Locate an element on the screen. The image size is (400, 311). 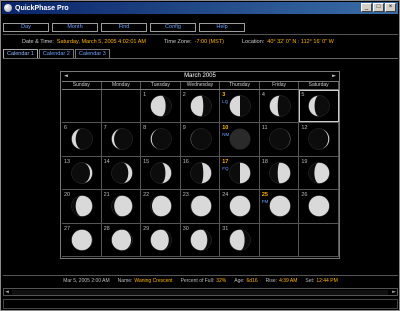
day-number: 31 is located at coordinates (225, 228).